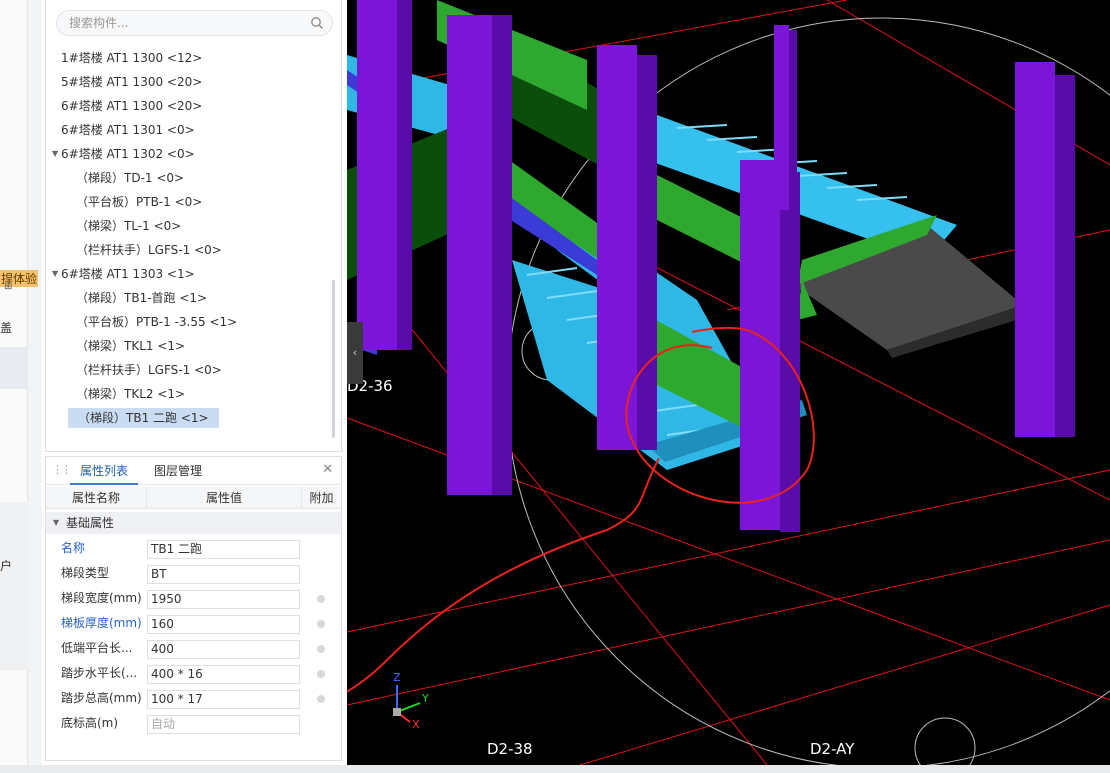 The height and width of the screenshot is (773, 1110). I want to click on column-header-value: 属性值, so click(224, 498).